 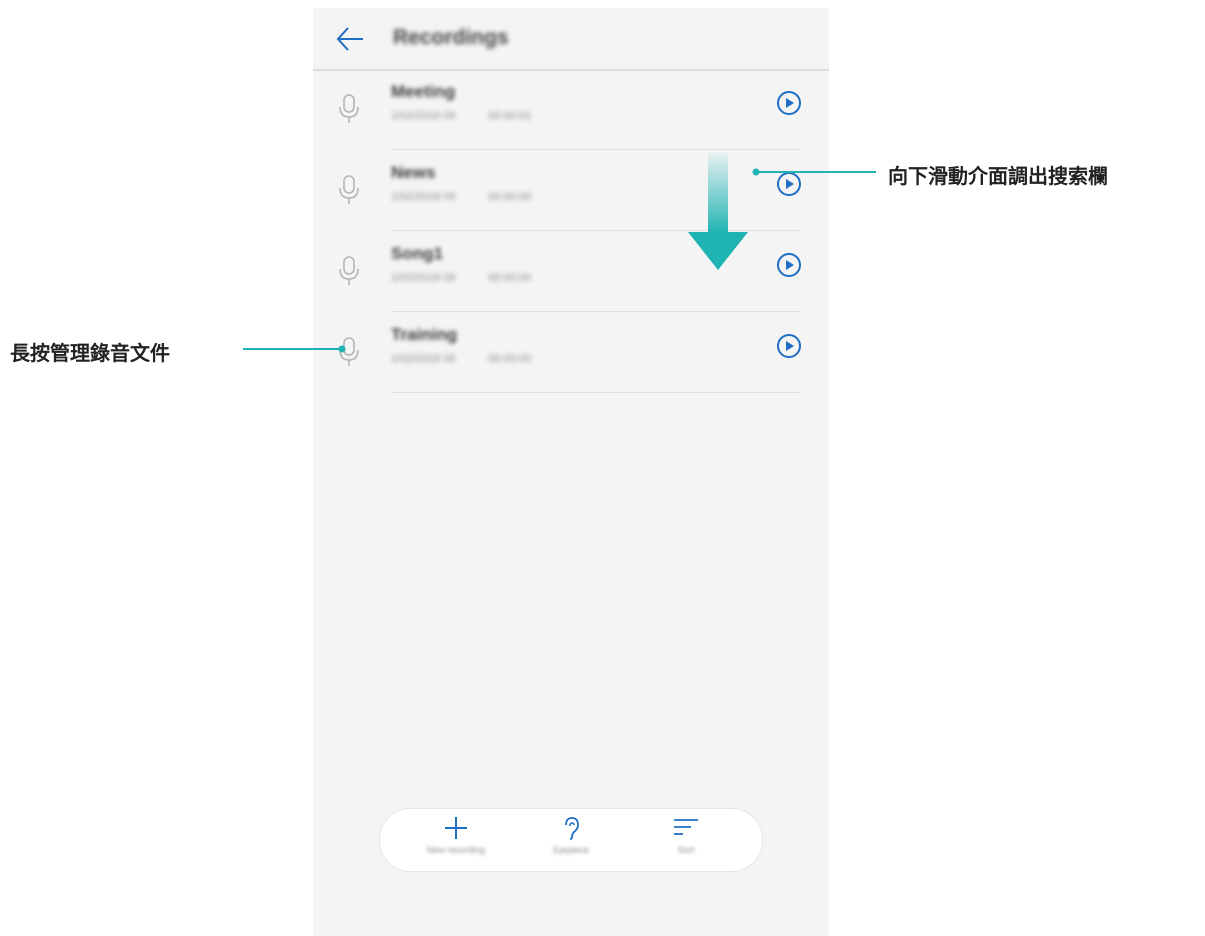 I want to click on bottom-action-bar: New recording Earpiece Sort, so click(x=571, y=840).